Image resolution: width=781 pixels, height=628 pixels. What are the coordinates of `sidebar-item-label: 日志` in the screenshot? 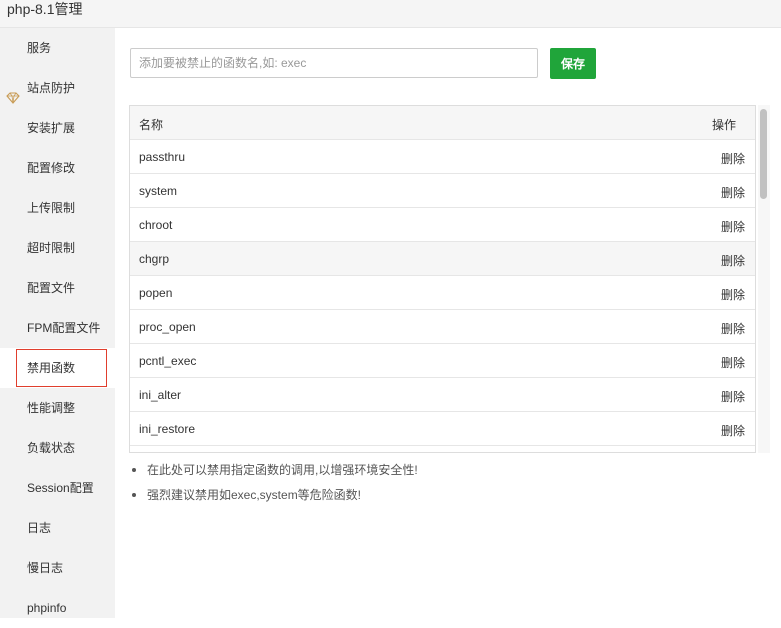 It's located at (39, 528).